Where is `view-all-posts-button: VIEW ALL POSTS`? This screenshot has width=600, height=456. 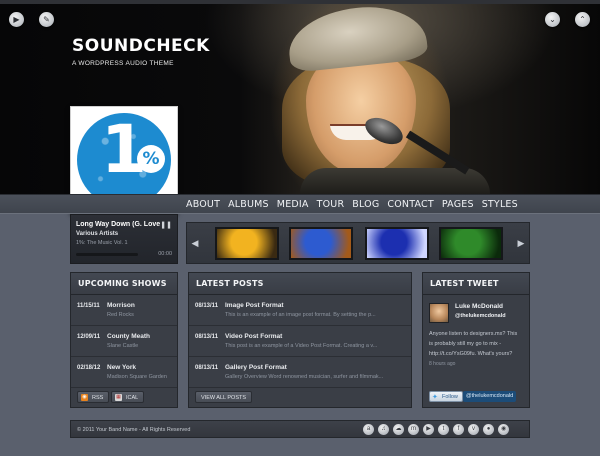
view-all-posts-button: VIEW ALL POSTS is located at coordinates (224, 397).